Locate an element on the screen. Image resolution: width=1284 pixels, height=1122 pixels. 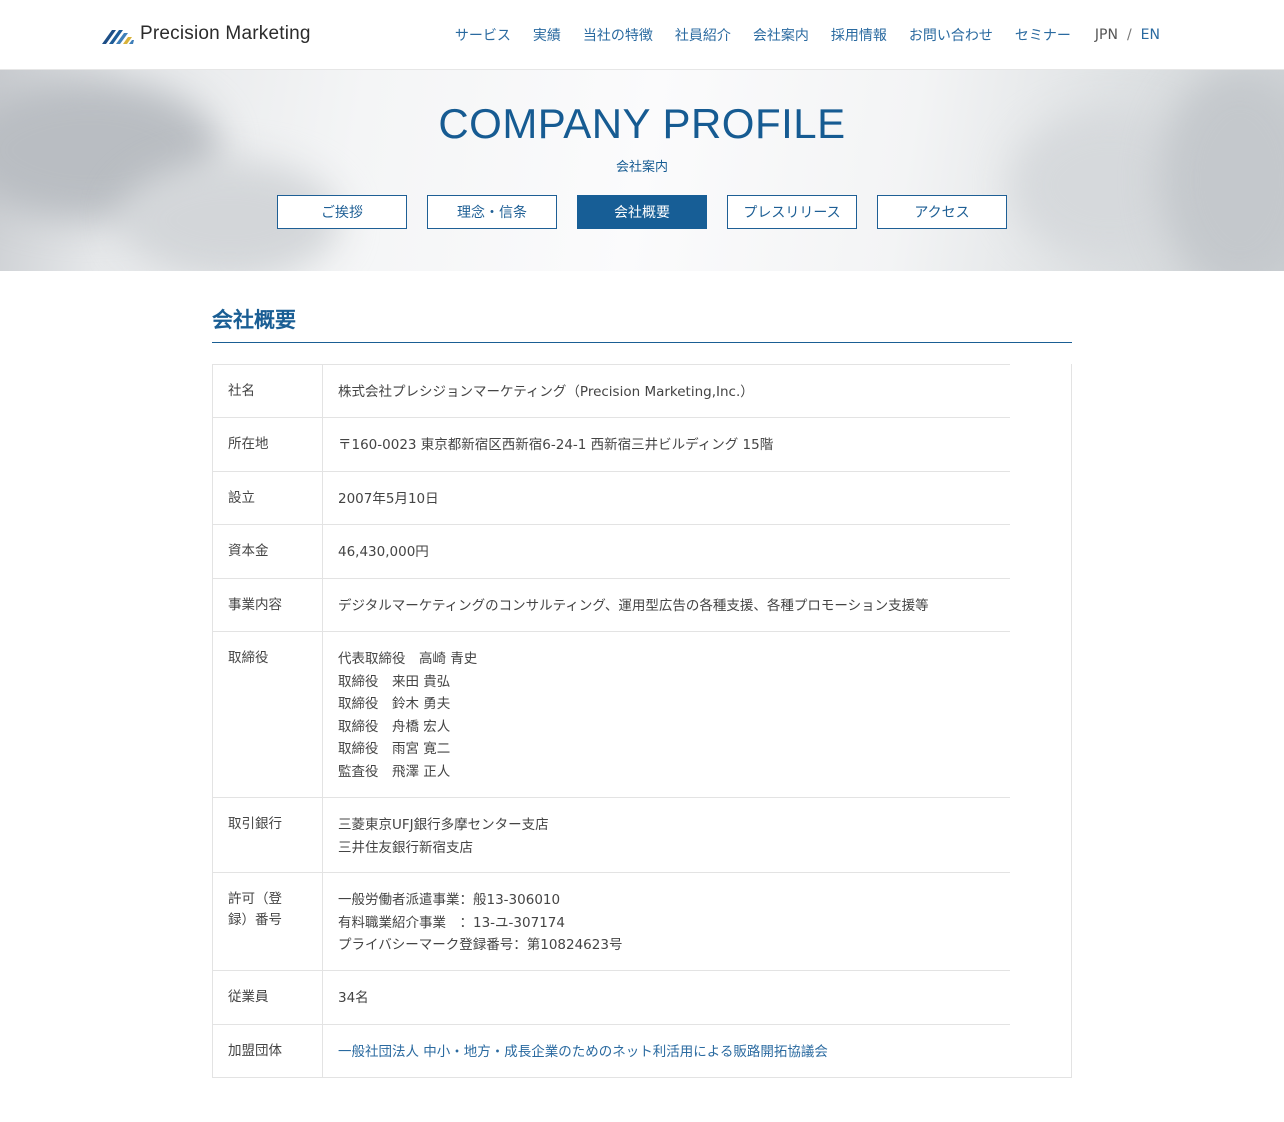
value-line: 取締役 来田 貴弘 is located at coordinates (394, 681).